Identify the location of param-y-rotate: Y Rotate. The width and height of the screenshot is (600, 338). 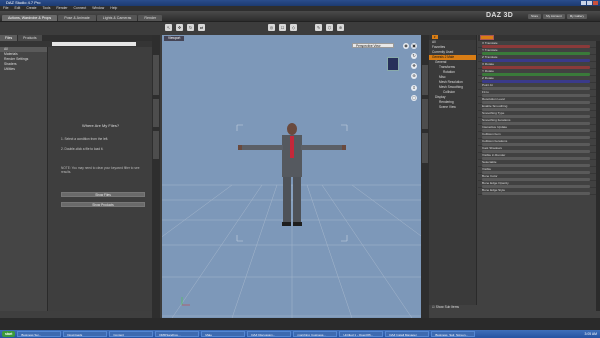
(537, 72).